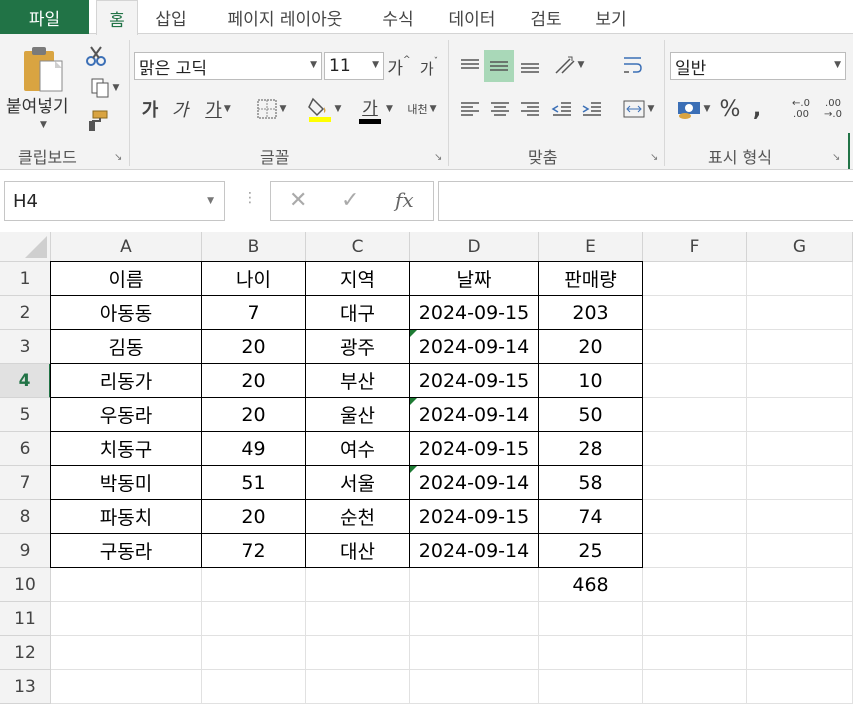  What do you see at coordinates (126, 483) in the screenshot?
I see `cell-a7: 박동미` at bounding box center [126, 483].